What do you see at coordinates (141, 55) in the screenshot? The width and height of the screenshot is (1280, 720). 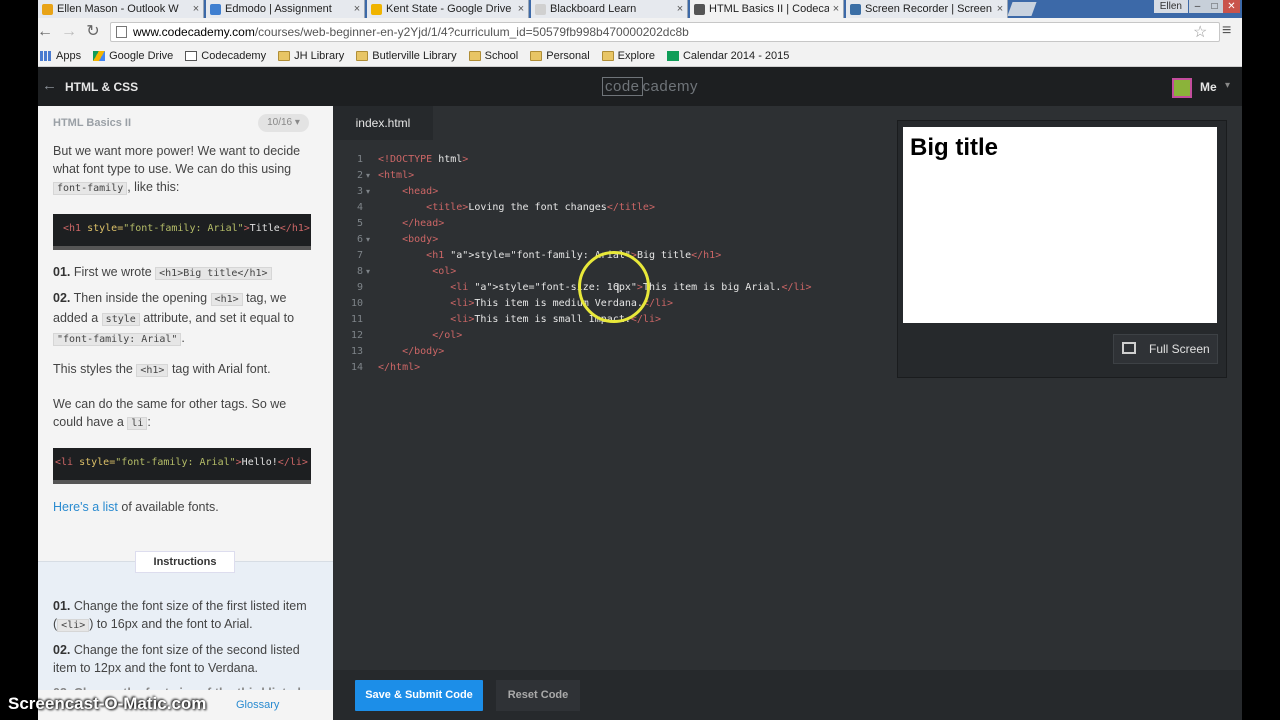 I see `bookmark-label: Google Drive` at bounding box center [141, 55].